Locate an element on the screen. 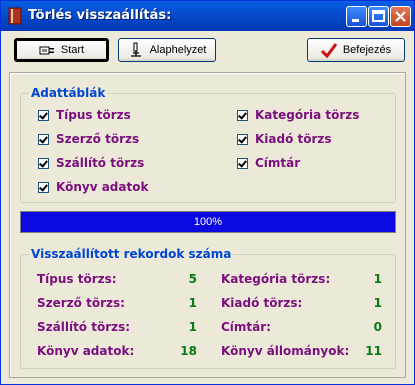 The height and width of the screenshot is (385, 415). checkbox-label: Címtár is located at coordinates (278, 163).